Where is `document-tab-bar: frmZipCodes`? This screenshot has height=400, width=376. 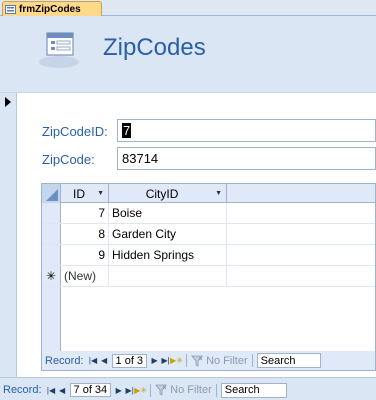
document-tab-bar: frmZipCodes is located at coordinates (188, 8).